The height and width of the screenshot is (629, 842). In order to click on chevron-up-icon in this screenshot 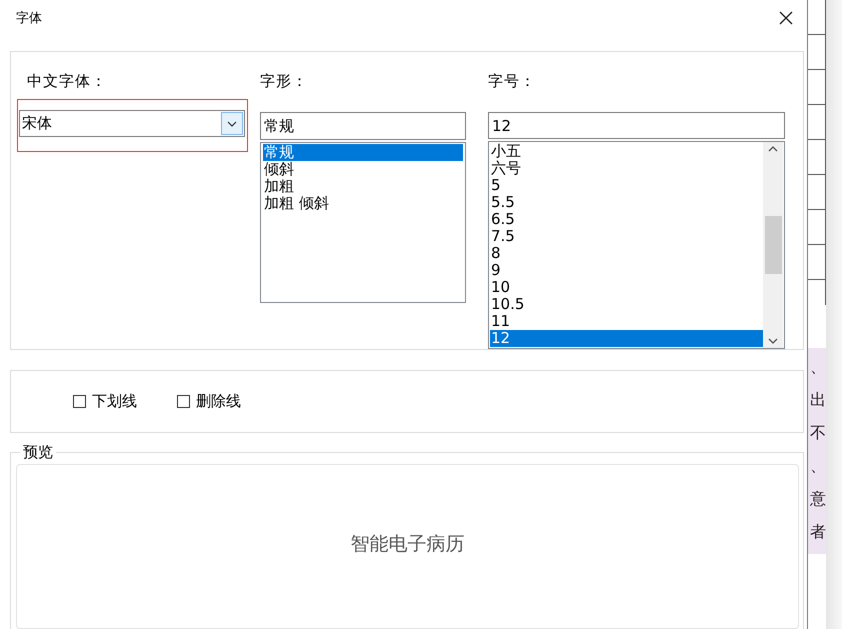, I will do `click(773, 149)`.